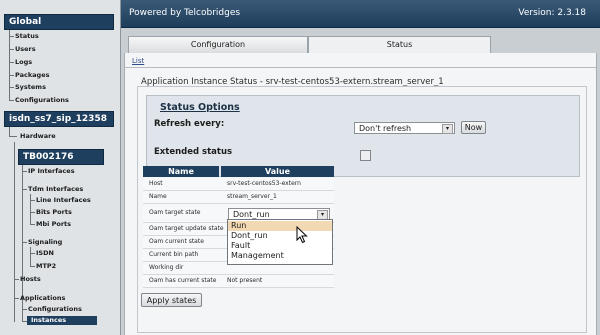  I want to click on version-text: Version: 2.3.18, so click(552, 13).